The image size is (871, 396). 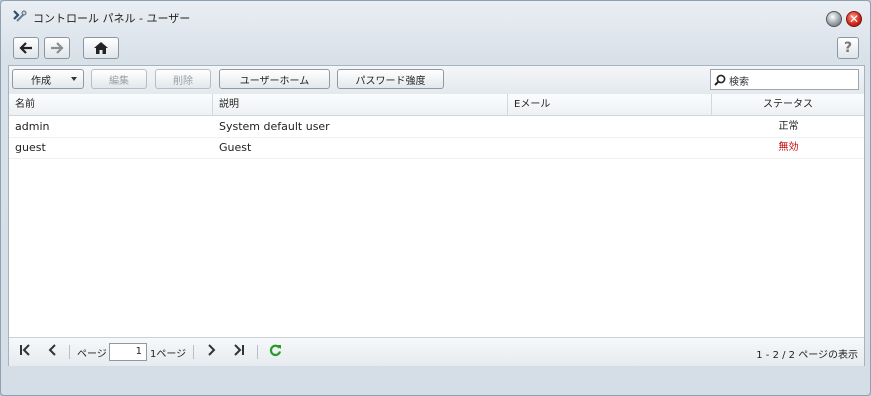 What do you see at coordinates (183, 79) in the screenshot?
I see `delete-button: 削除` at bounding box center [183, 79].